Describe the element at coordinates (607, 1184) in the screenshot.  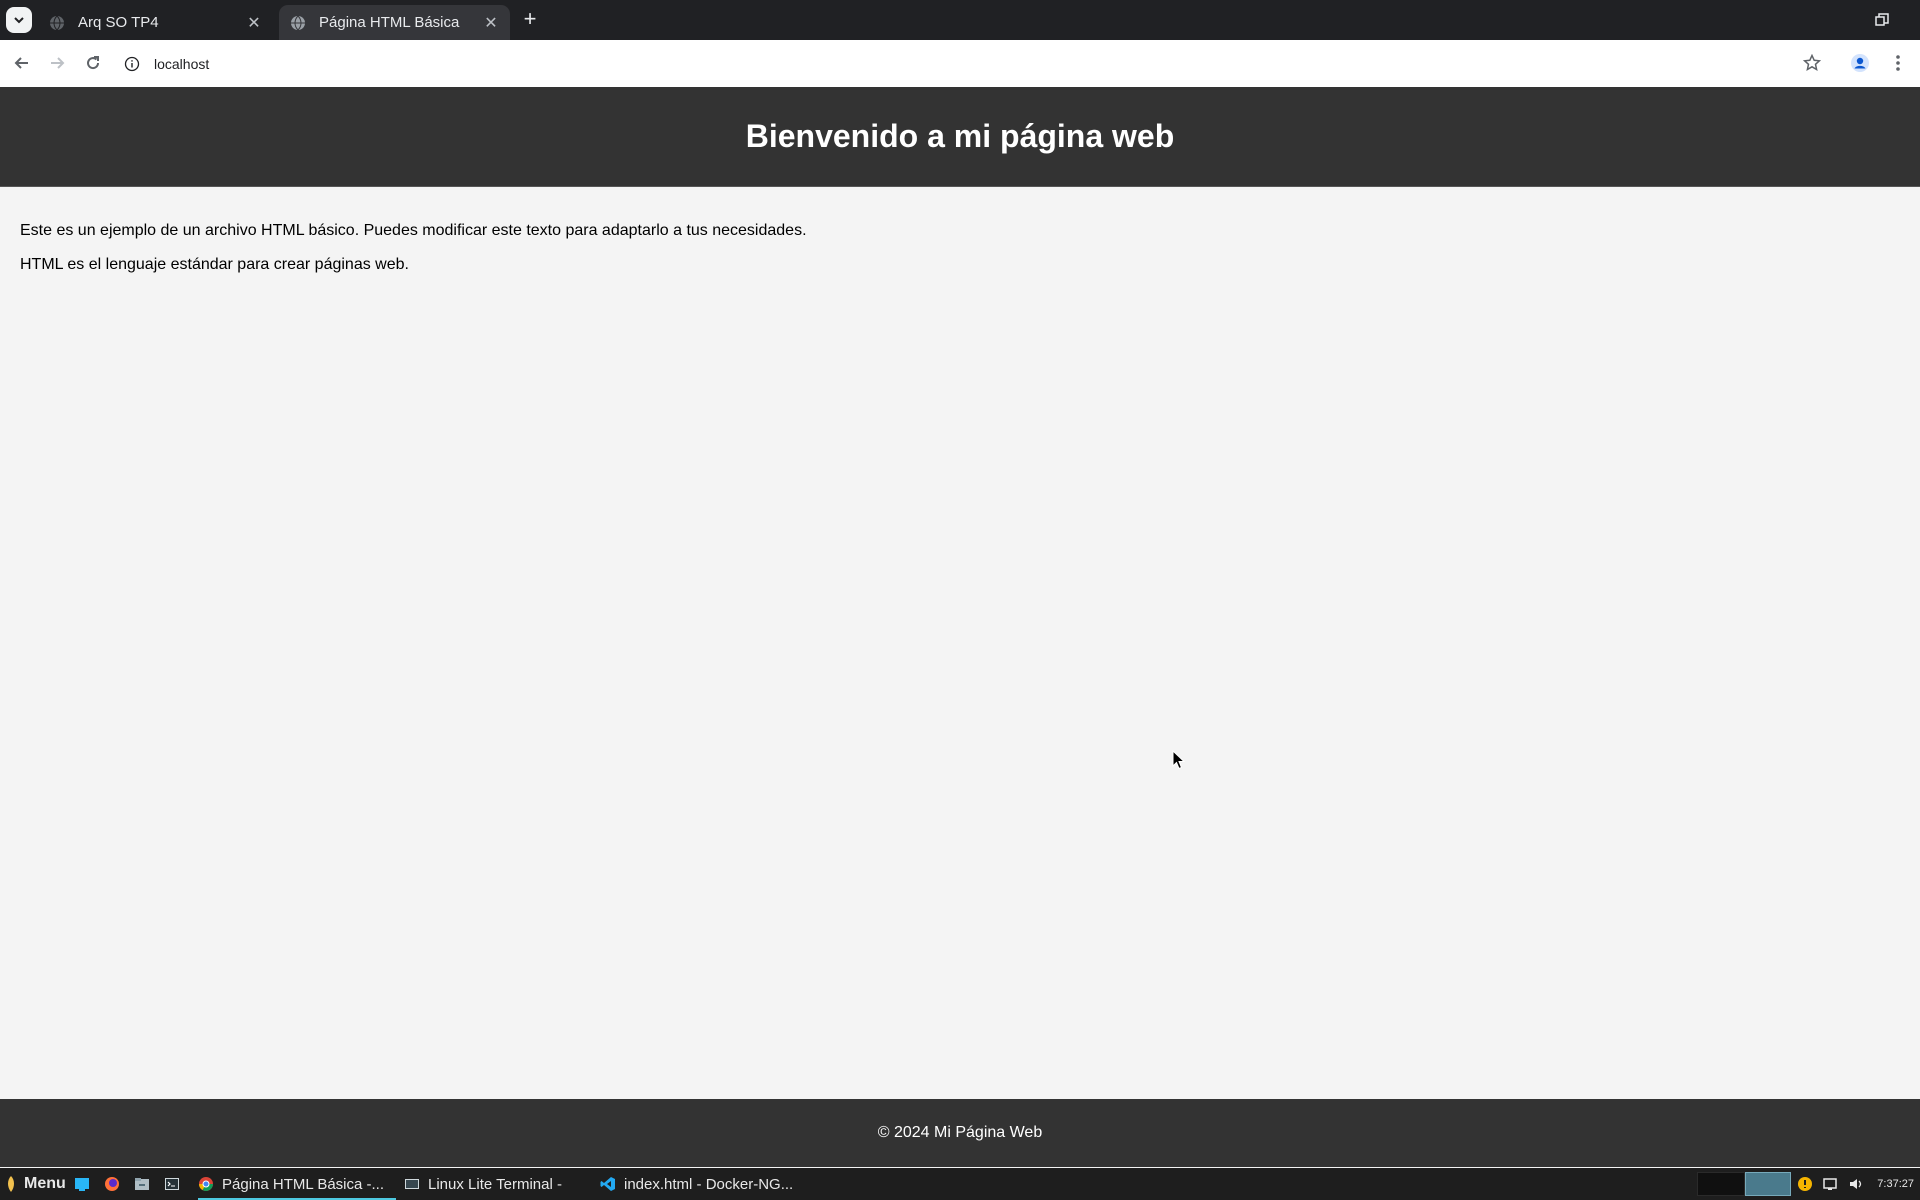
I see `vscode-icon` at that location.